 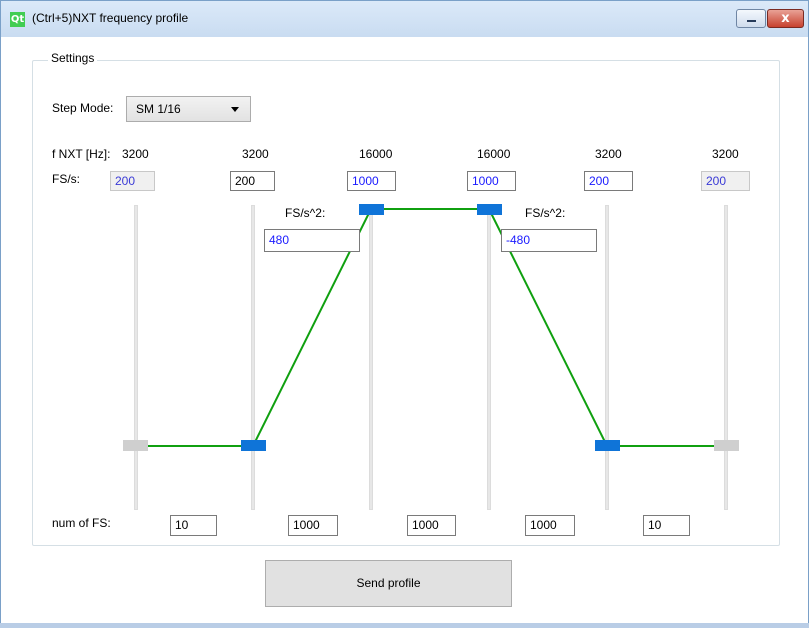 I want to click on close-button: x, so click(x=785, y=18).